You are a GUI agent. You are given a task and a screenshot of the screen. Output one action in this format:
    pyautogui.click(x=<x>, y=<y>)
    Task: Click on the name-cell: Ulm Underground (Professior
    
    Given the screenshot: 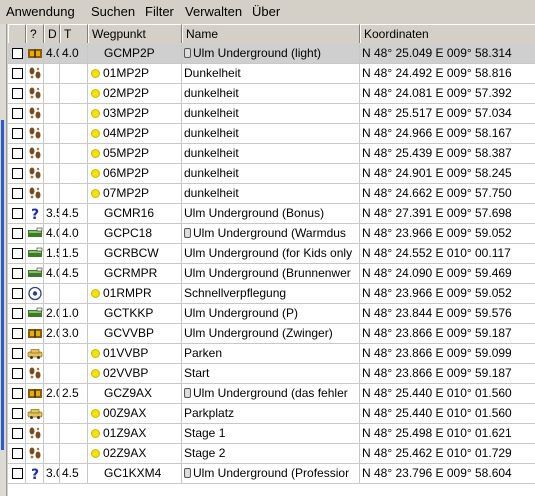 What is the action you would take?
    pyautogui.click(x=271, y=473)
    